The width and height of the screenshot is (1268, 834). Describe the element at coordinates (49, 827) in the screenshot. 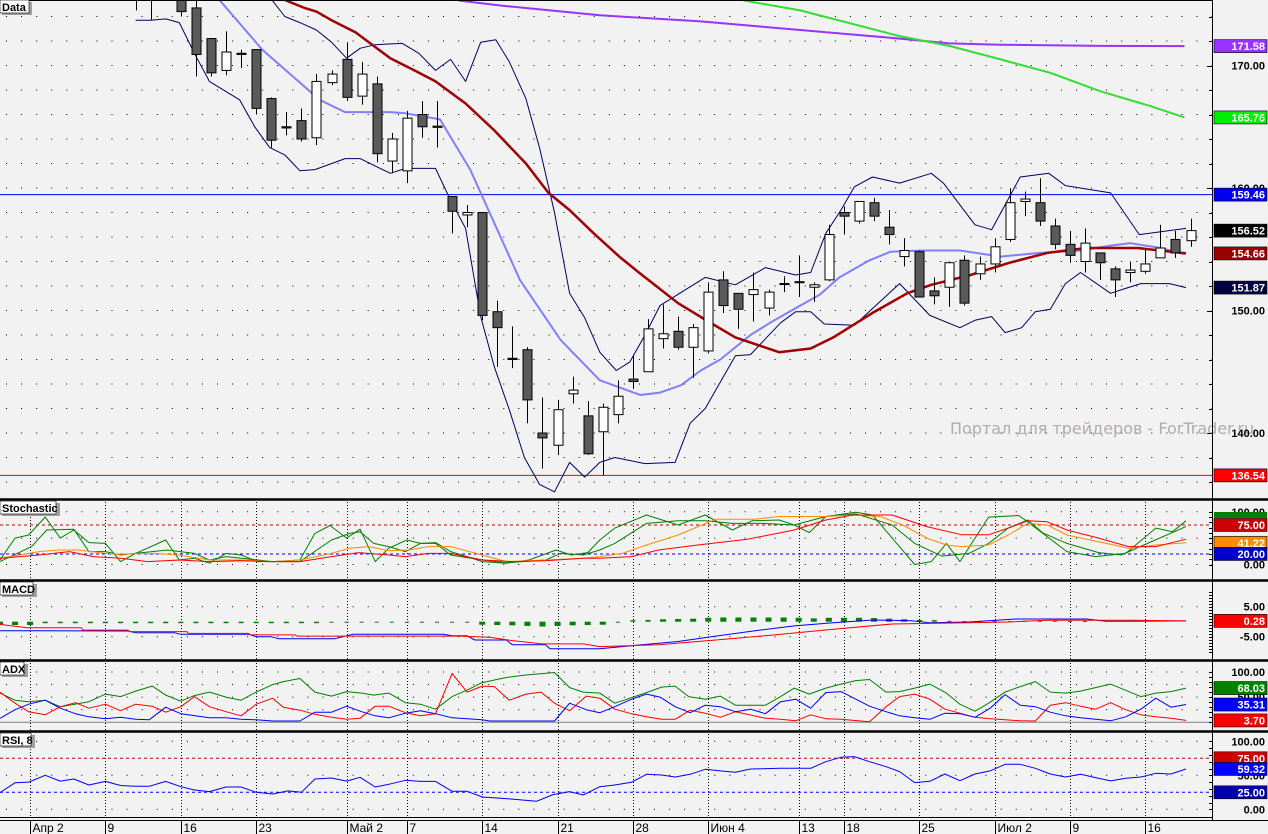

I see `time-label: Апр 2` at that location.